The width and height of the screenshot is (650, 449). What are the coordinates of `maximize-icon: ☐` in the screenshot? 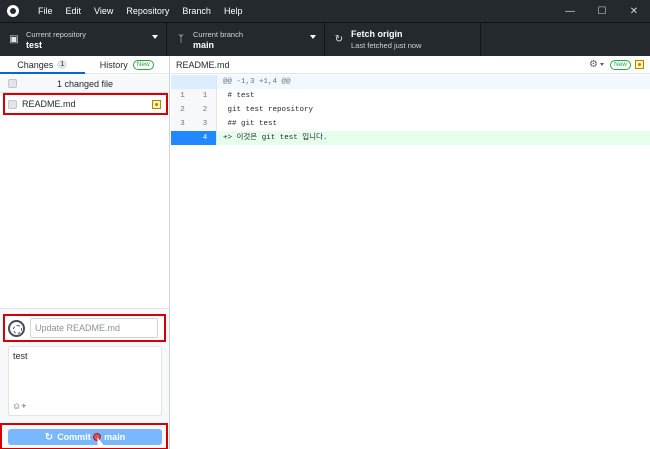 It's located at (602, 11).